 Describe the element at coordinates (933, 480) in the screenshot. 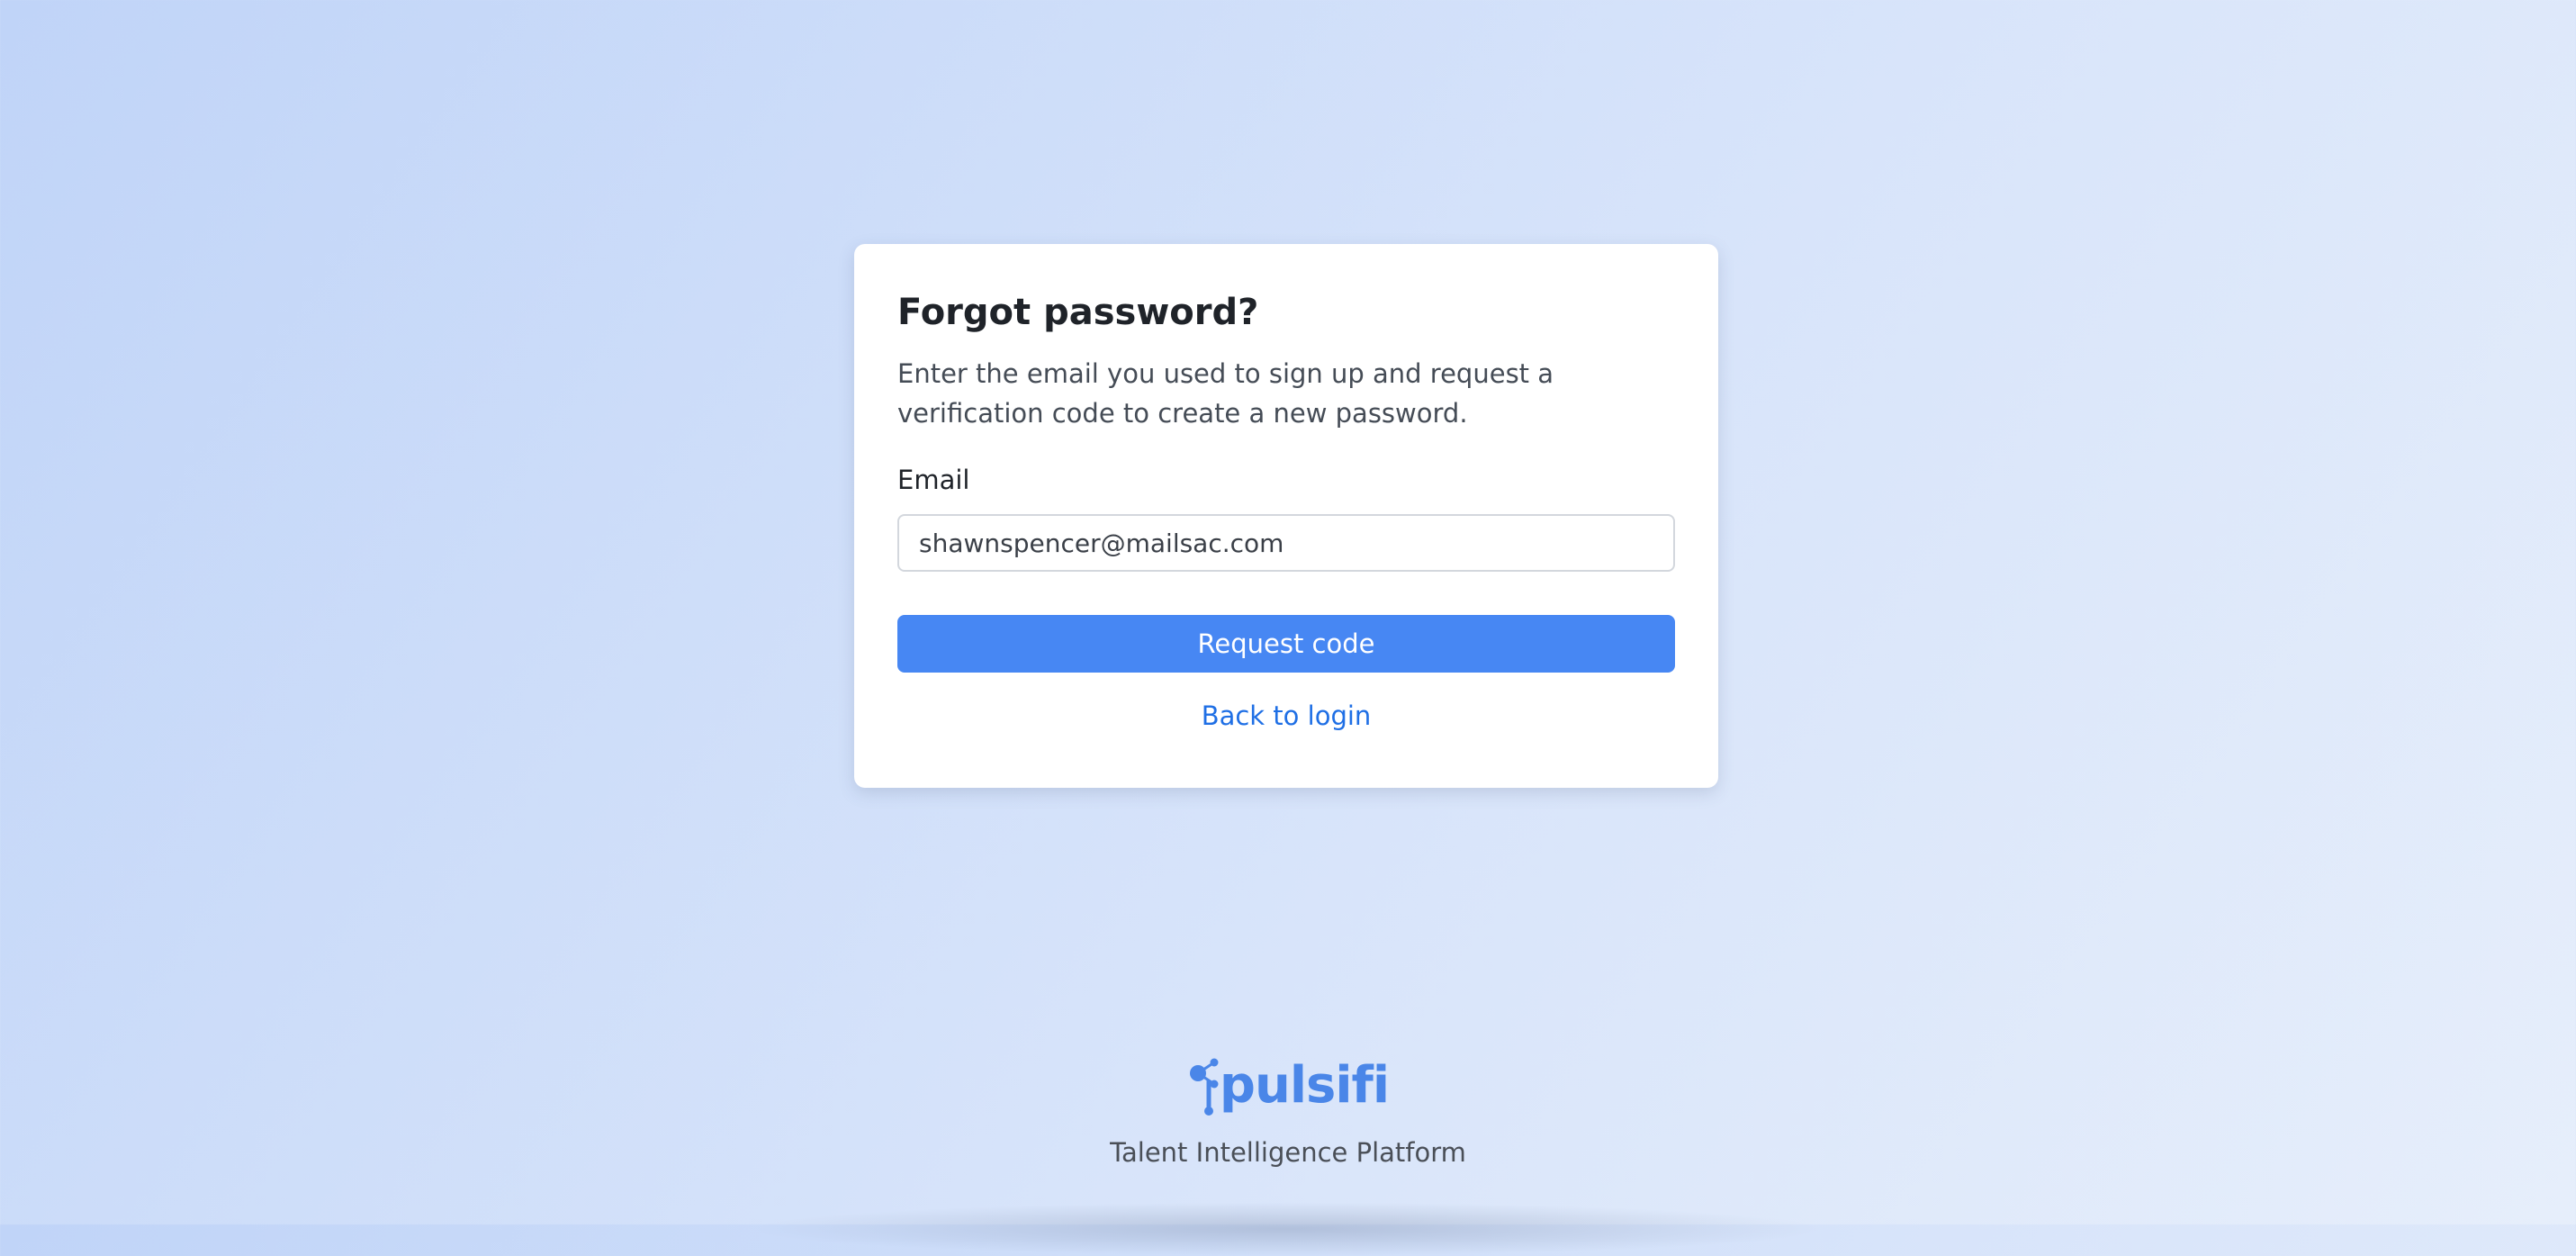

I see `email-label: Email` at that location.